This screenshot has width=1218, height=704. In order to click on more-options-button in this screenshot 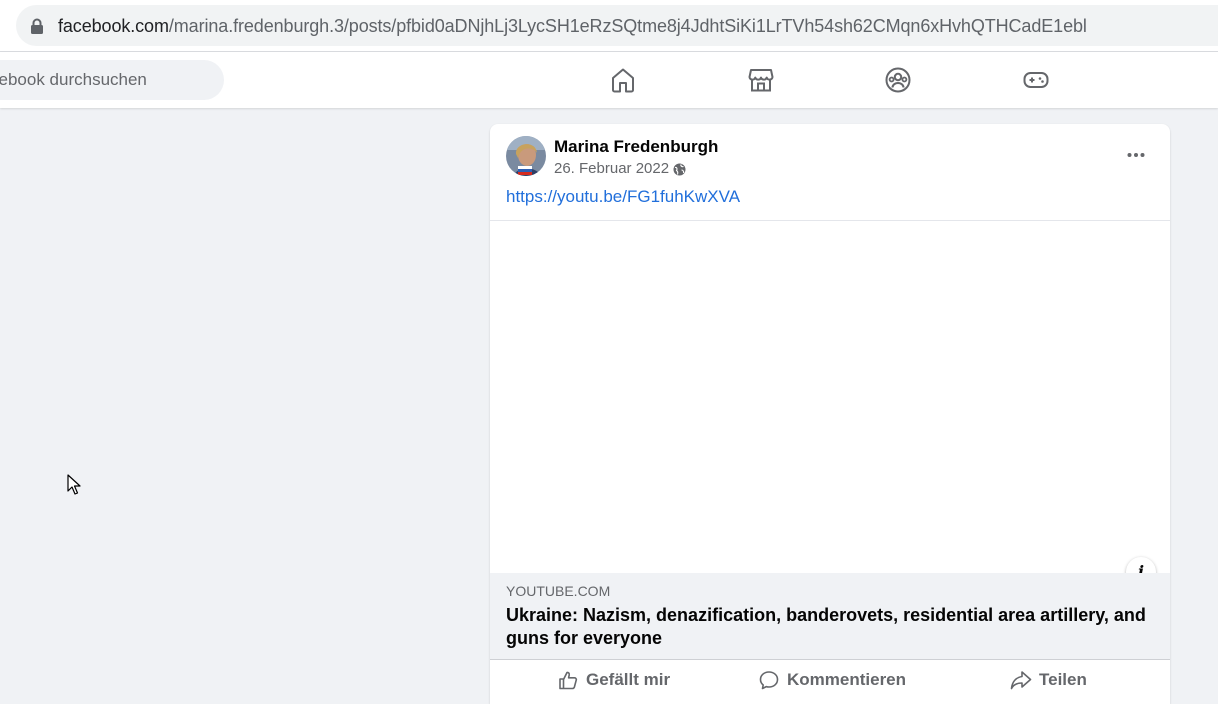, I will do `click(1136, 155)`.